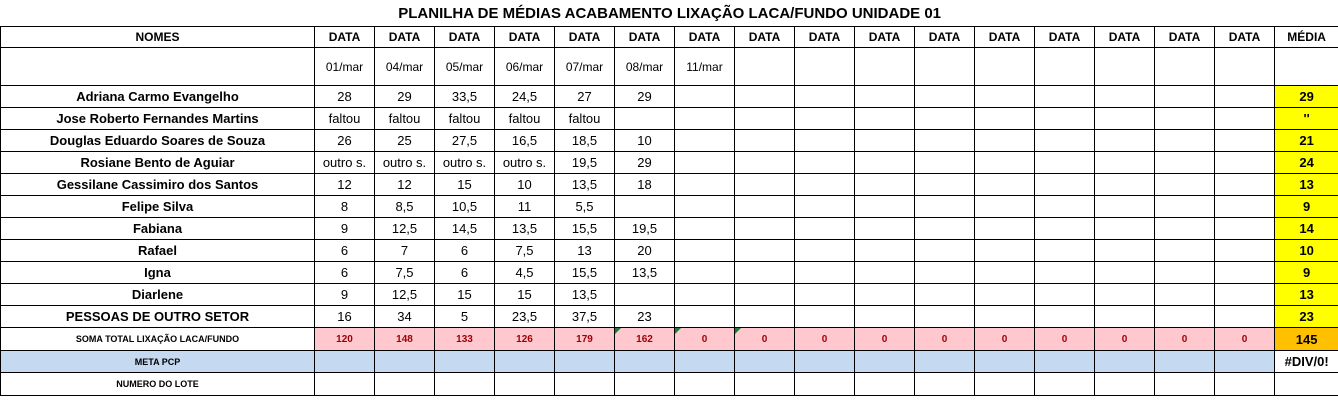 The image size is (1338, 406). What do you see at coordinates (524, 66) in the screenshot?
I see `date-cell: 06/mar` at bounding box center [524, 66].